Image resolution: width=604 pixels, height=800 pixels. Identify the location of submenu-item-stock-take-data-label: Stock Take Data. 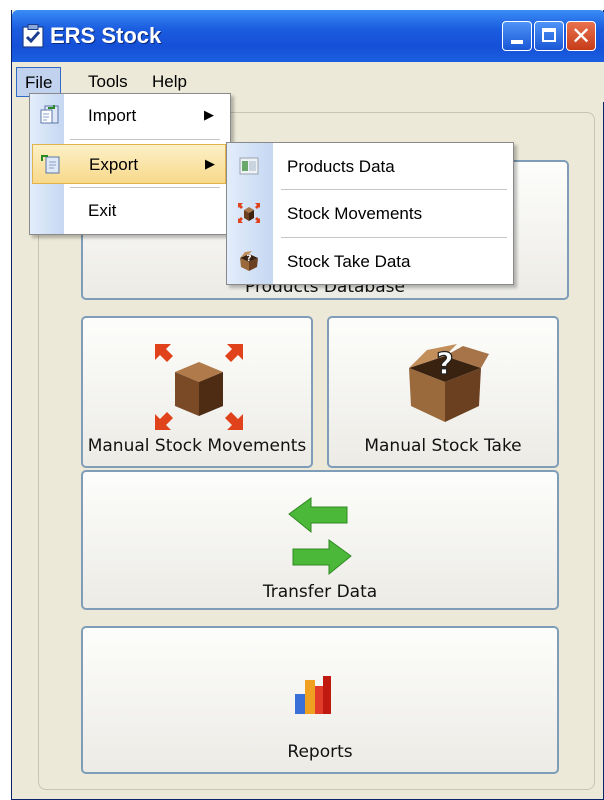
(349, 261).